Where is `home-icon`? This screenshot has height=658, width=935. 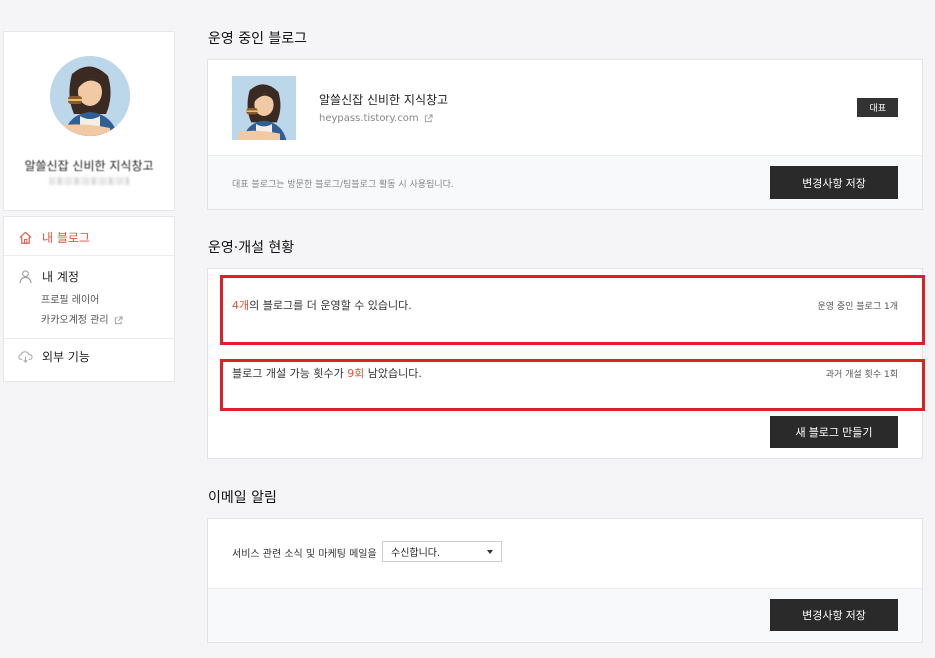 home-icon is located at coordinates (25, 237).